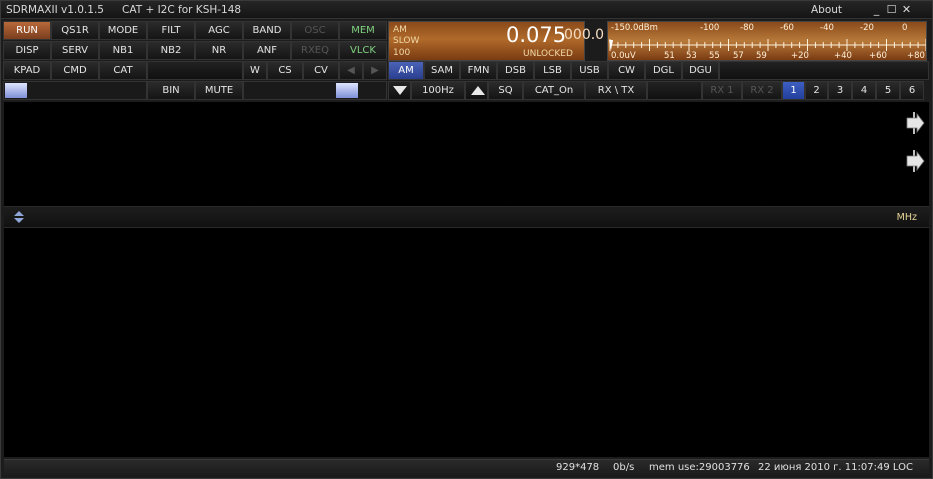  What do you see at coordinates (891, 9) in the screenshot?
I see `maximize-icon: ☐` at bounding box center [891, 9].